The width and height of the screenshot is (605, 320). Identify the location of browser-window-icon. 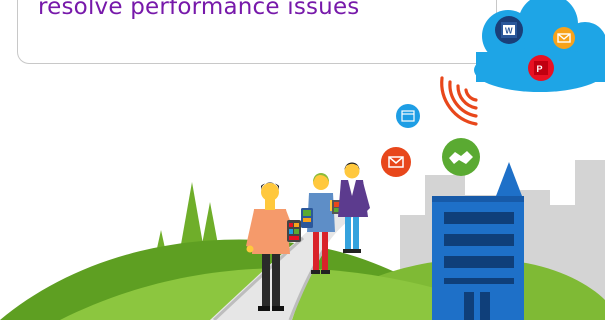
(408, 116).